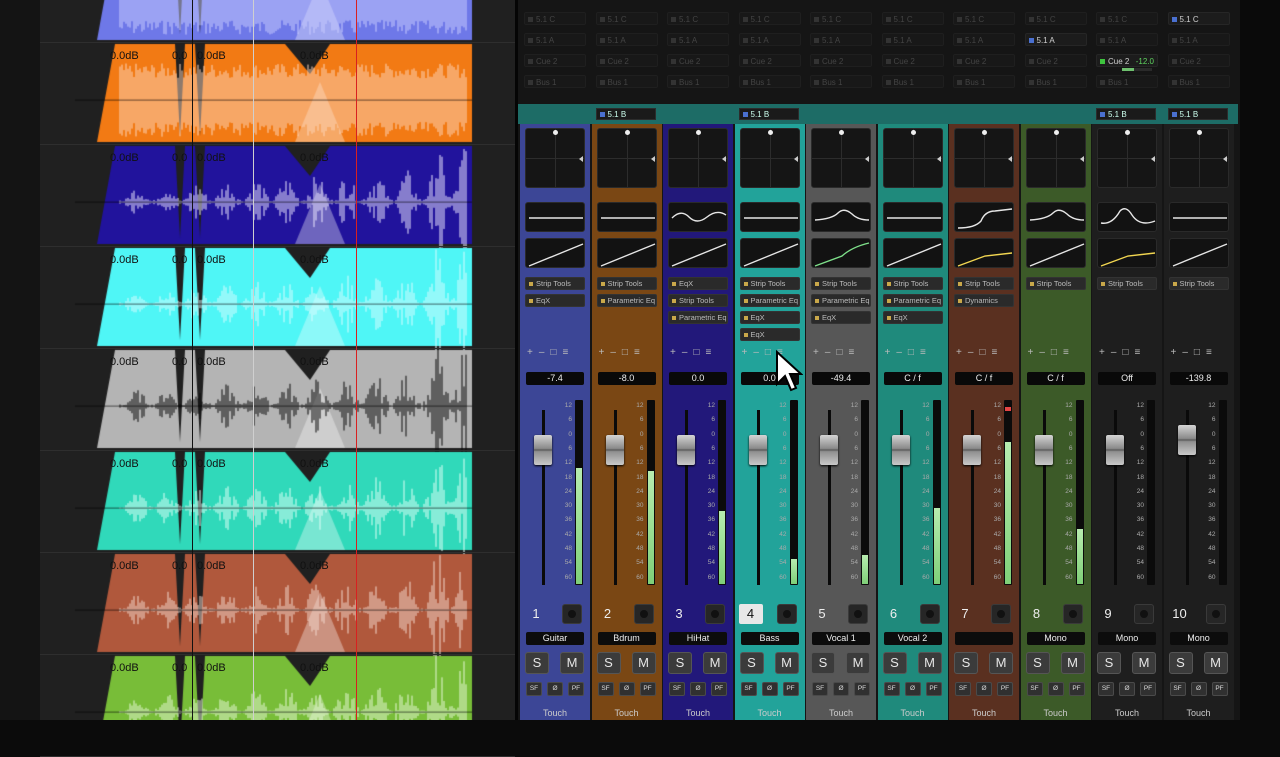 This screenshot has width=1280, height=757. What do you see at coordinates (984, 638) in the screenshot?
I see `channel-name` at bounding box center [984, 638].